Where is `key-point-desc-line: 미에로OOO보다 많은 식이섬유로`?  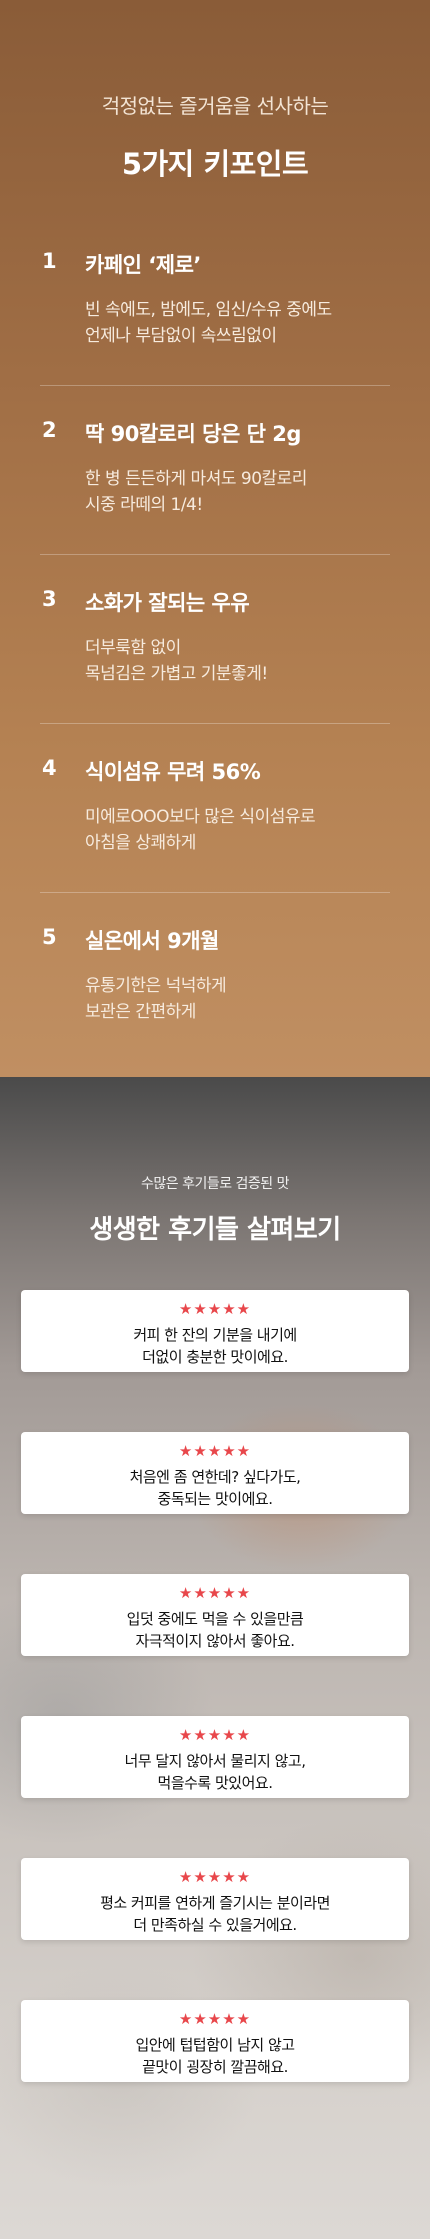 key-point-desc-line: 미에로OOO보다 많은 식이섬유로 is located at coordinates (200, 817).